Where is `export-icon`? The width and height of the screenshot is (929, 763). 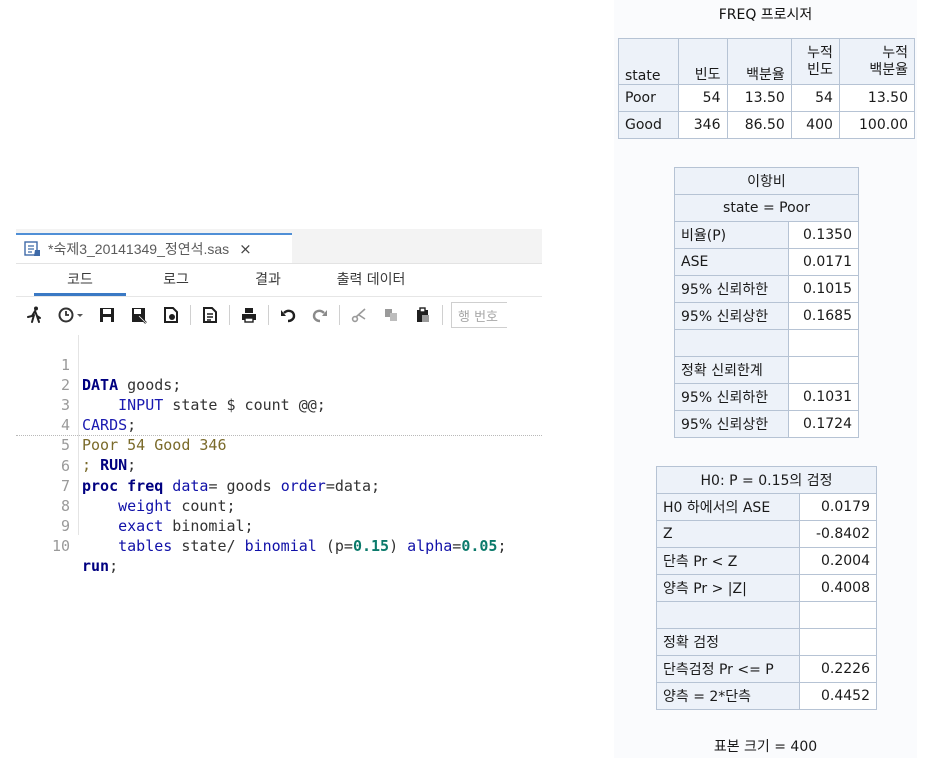
export-icon is located at coordinates (171, 315).